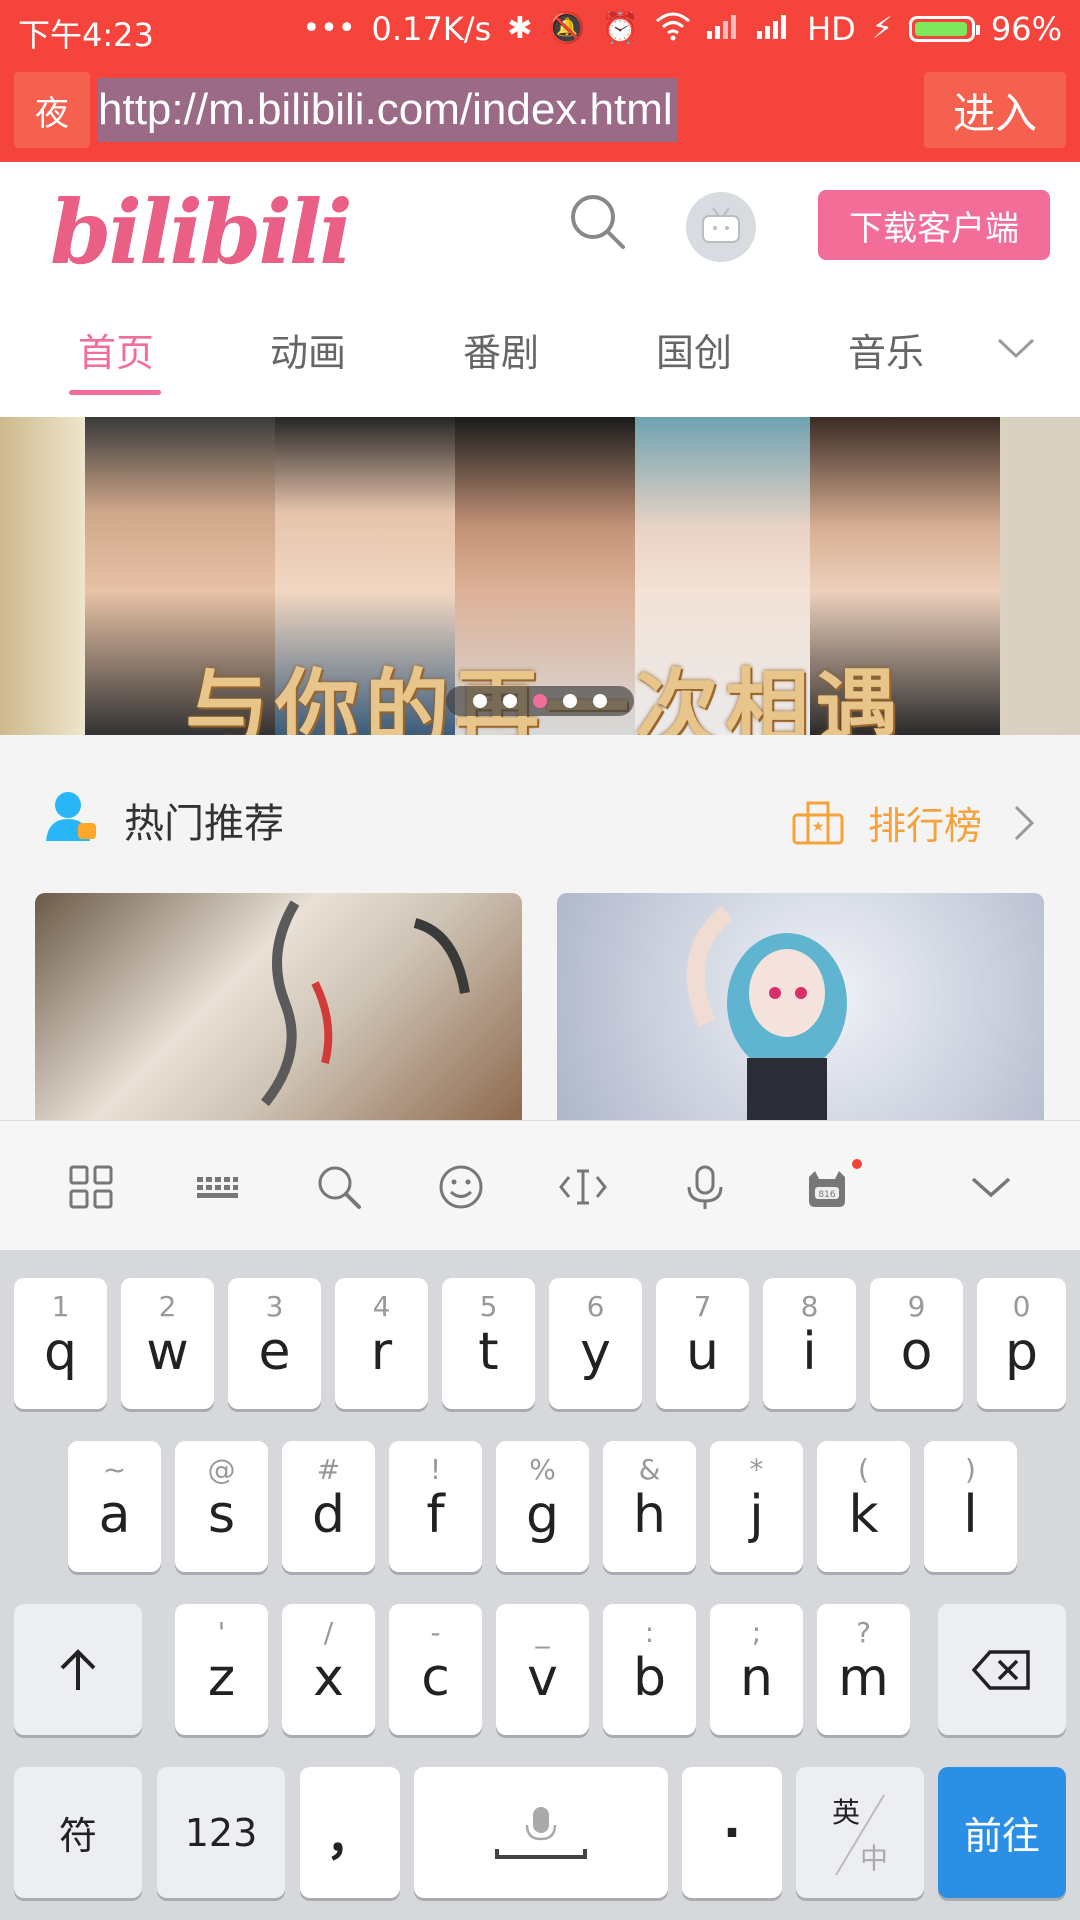  I want to click on battery-fill, so click(940, 29).